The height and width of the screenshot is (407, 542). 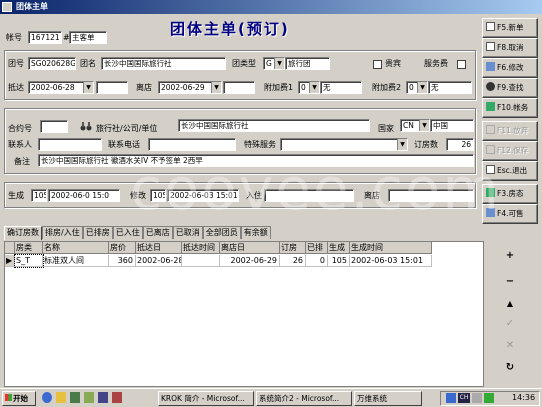 I want to click on col-assigned: 已排, so click(x=317, y=248).